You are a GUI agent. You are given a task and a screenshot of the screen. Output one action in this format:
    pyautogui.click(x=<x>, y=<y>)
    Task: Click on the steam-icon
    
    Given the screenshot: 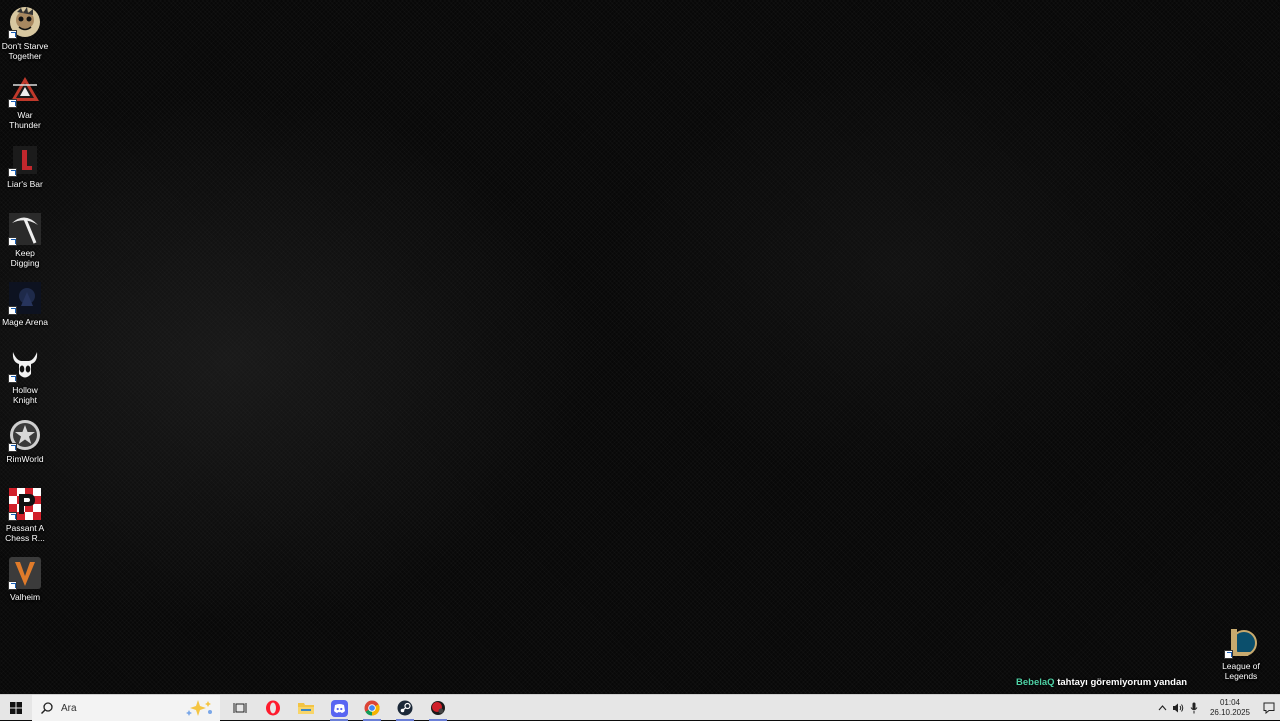 What is the action you would take?
    pyautogui.click(x=405, y=708)
    